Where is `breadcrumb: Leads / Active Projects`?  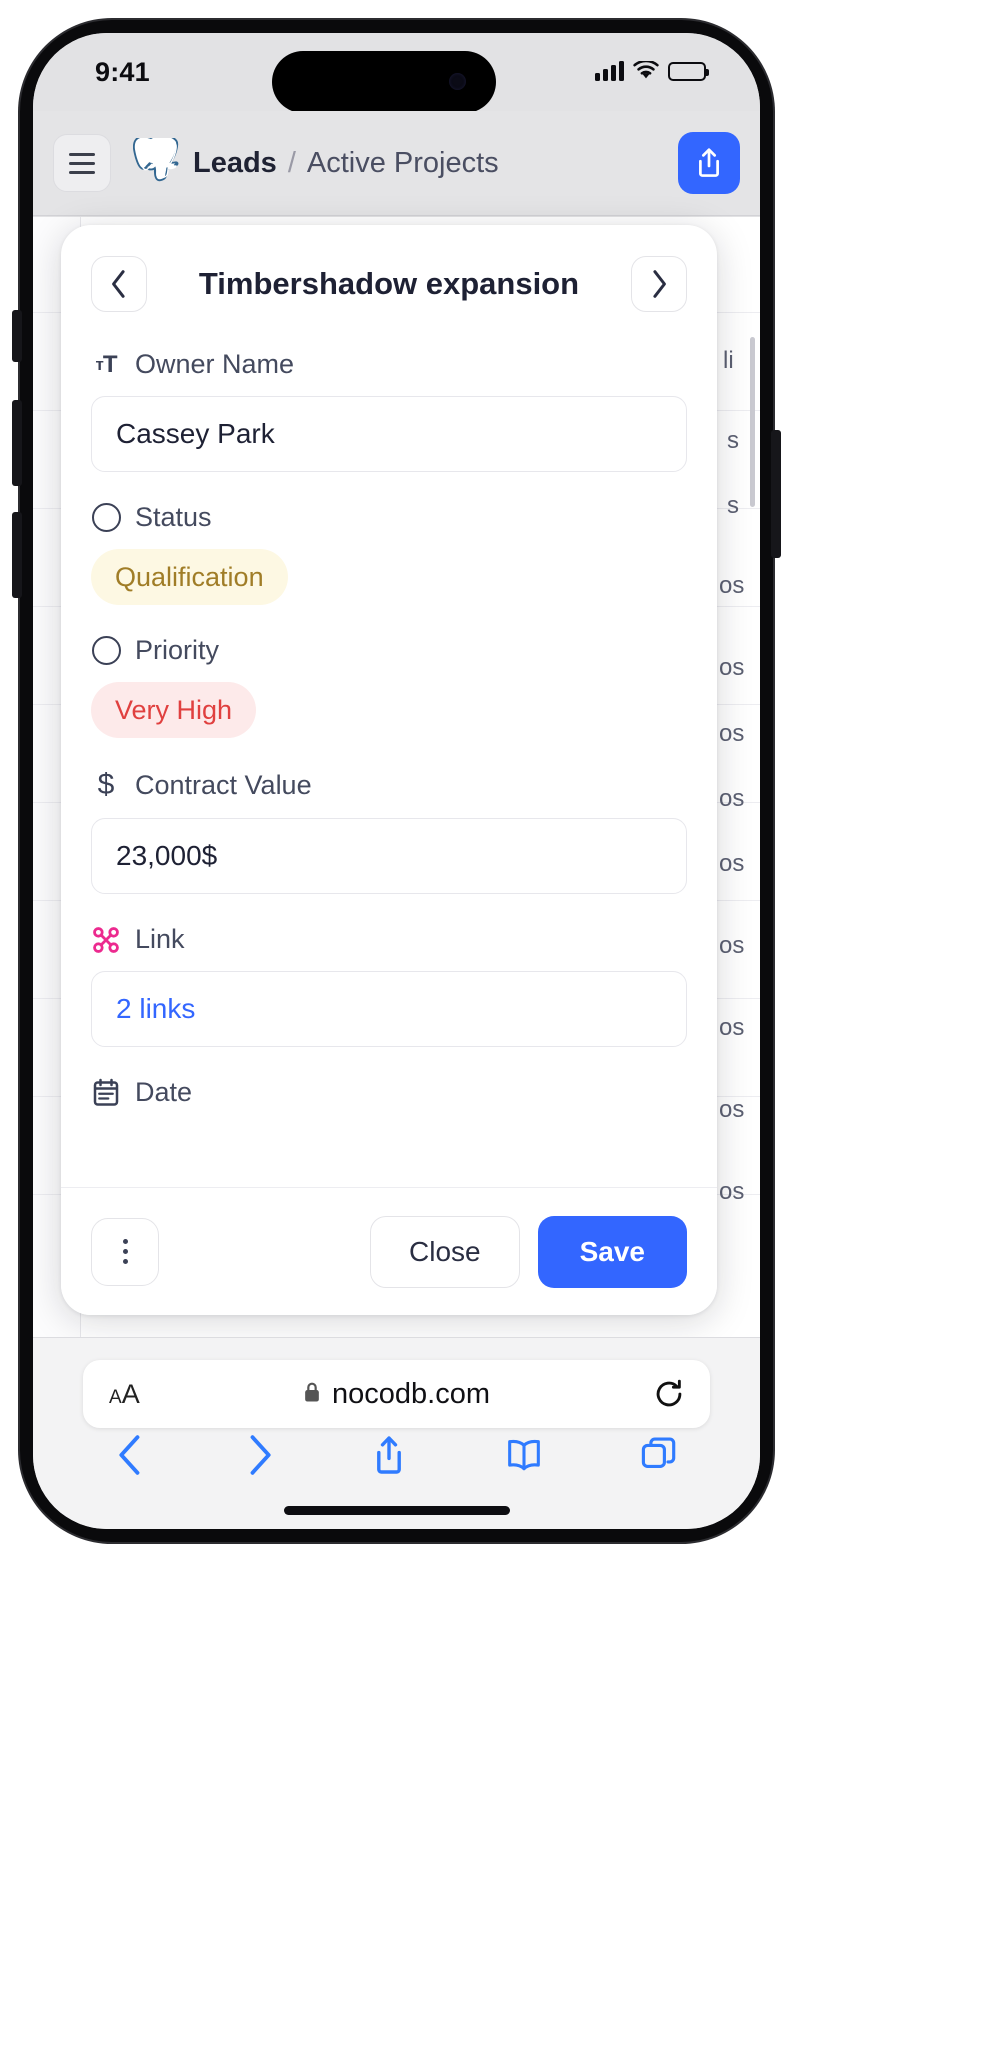 breadcrumb: Leads / Active Projects is located at coordinates (346, 163).